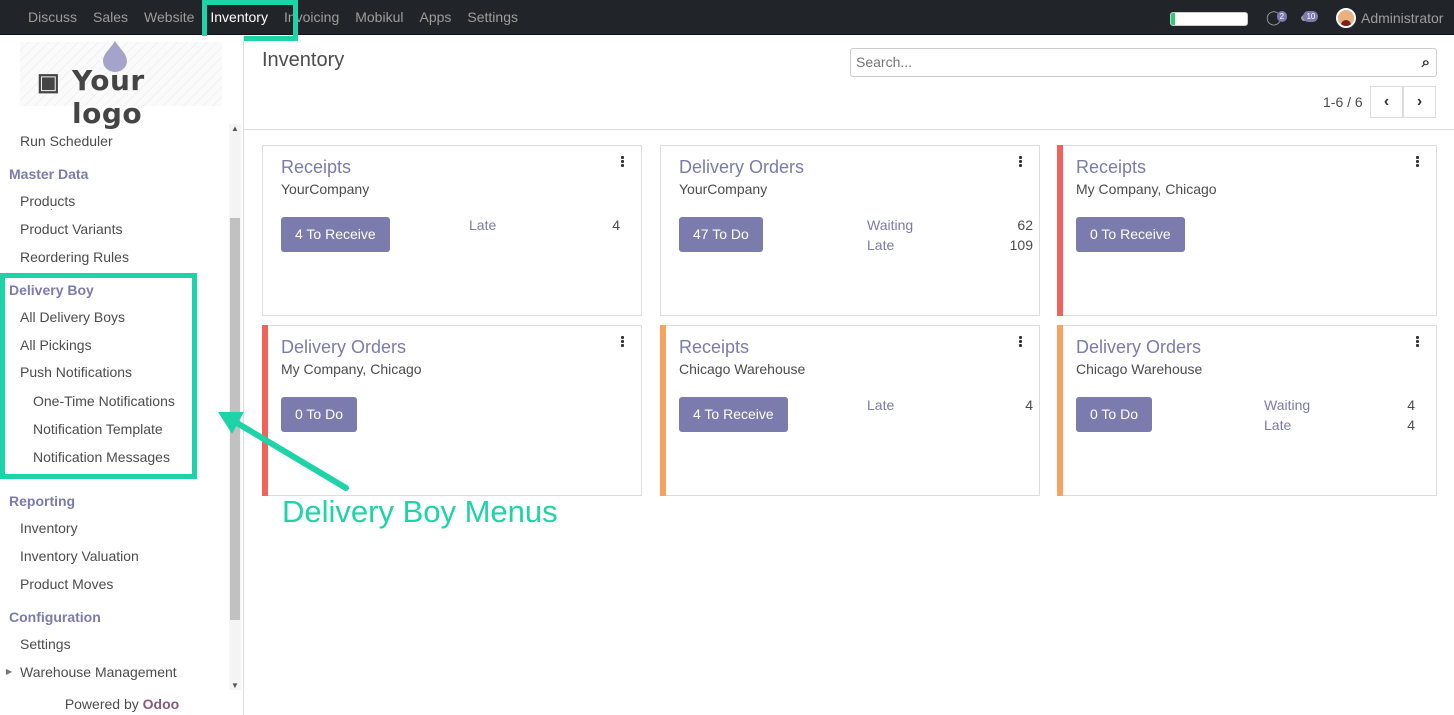  What do you see at coordinates (42, 501) in the screenshot?
I see `sidebar-section-reporting: Reporting` at bounding box center [42, 501].